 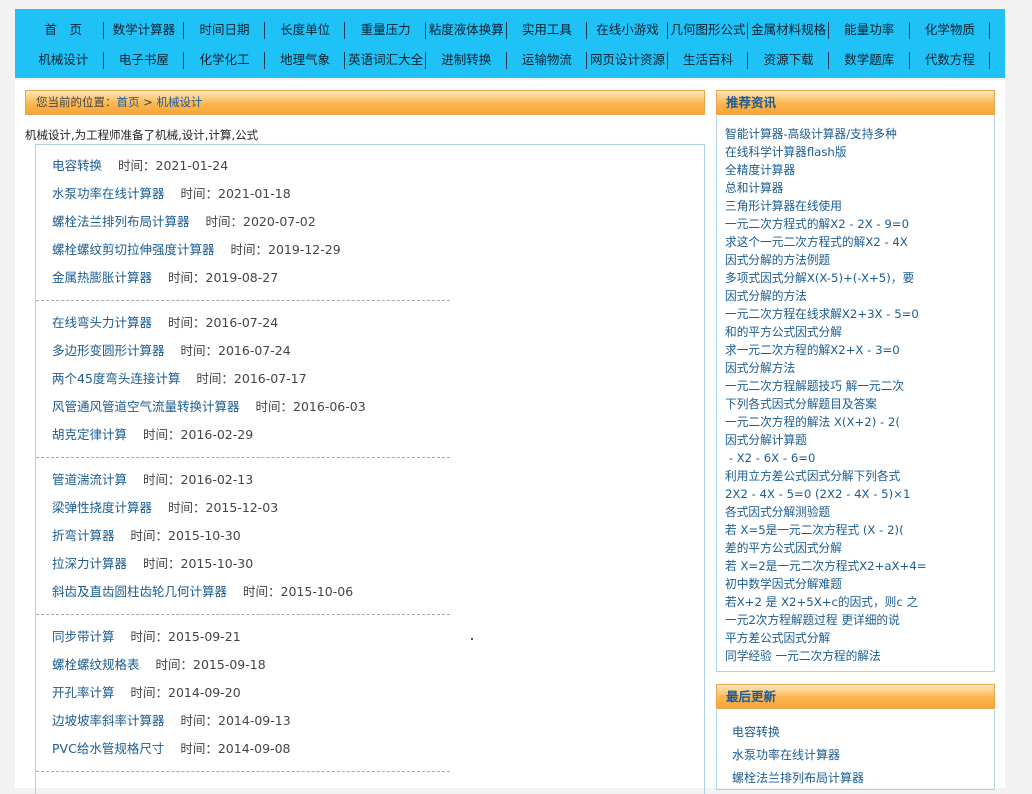 What do you see at coordinates (869, 30) in the screenshot?
I see `nav-link: 能量功率` at bounding box center [869, 30].